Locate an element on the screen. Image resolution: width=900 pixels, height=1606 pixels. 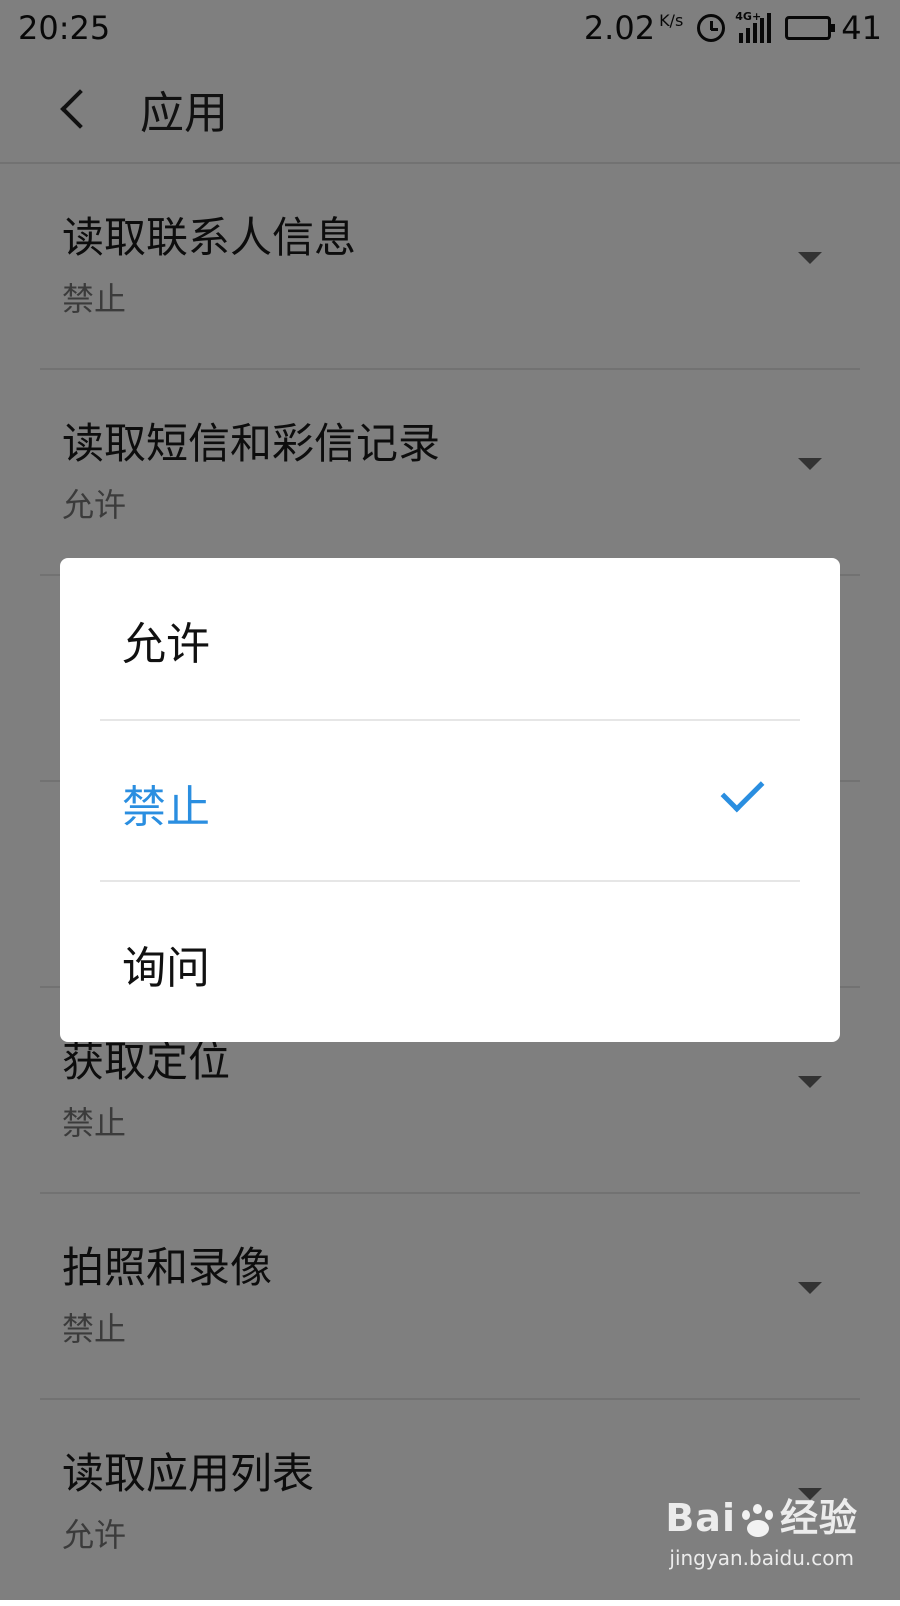
watermark-site: jingyan.baidu.com is located at coordinates (761, 1558).